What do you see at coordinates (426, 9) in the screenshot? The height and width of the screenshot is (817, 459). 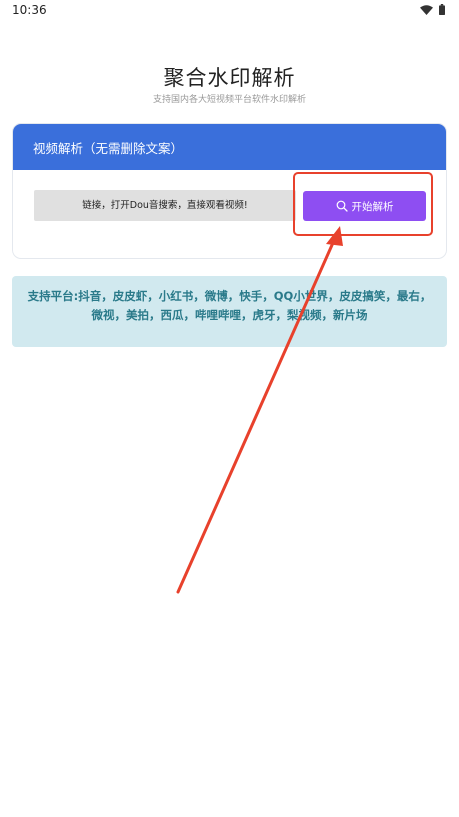 I see `wifi-icon` at bounding box center [426, 9].